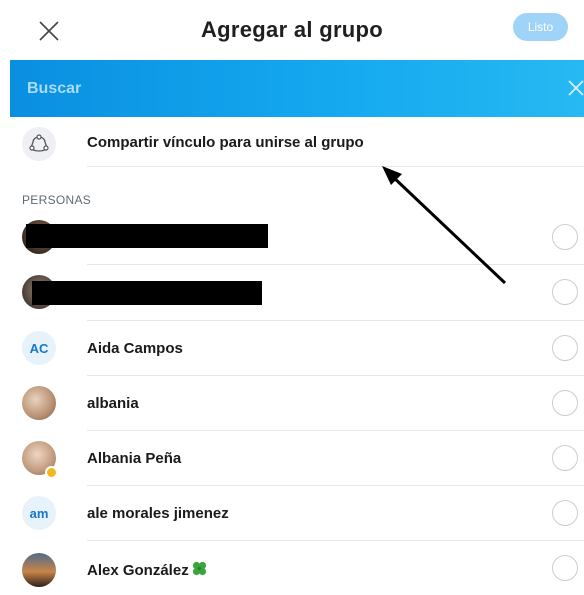 This screenshot has width=584, height=595. Describe the element at coordinates (335, 166) in the screenshot. I see `divider` at that location.